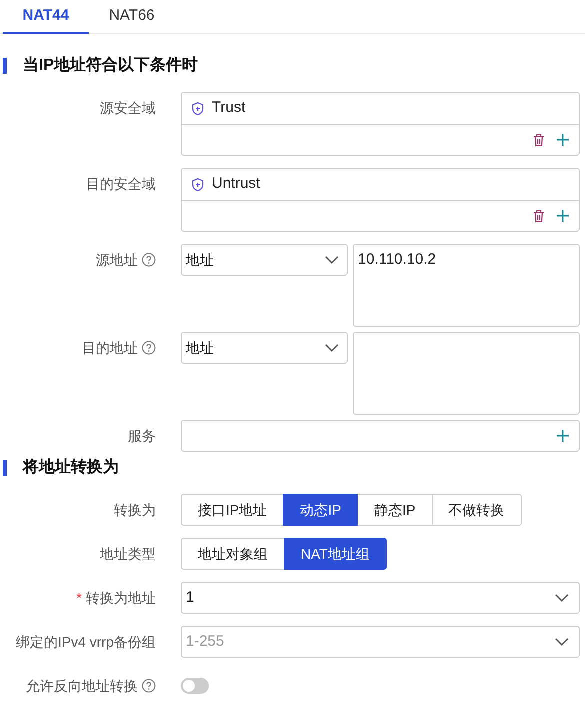  Describe the element at coordinates (380, 436) in the screenshot. I see `service-field` at that location.